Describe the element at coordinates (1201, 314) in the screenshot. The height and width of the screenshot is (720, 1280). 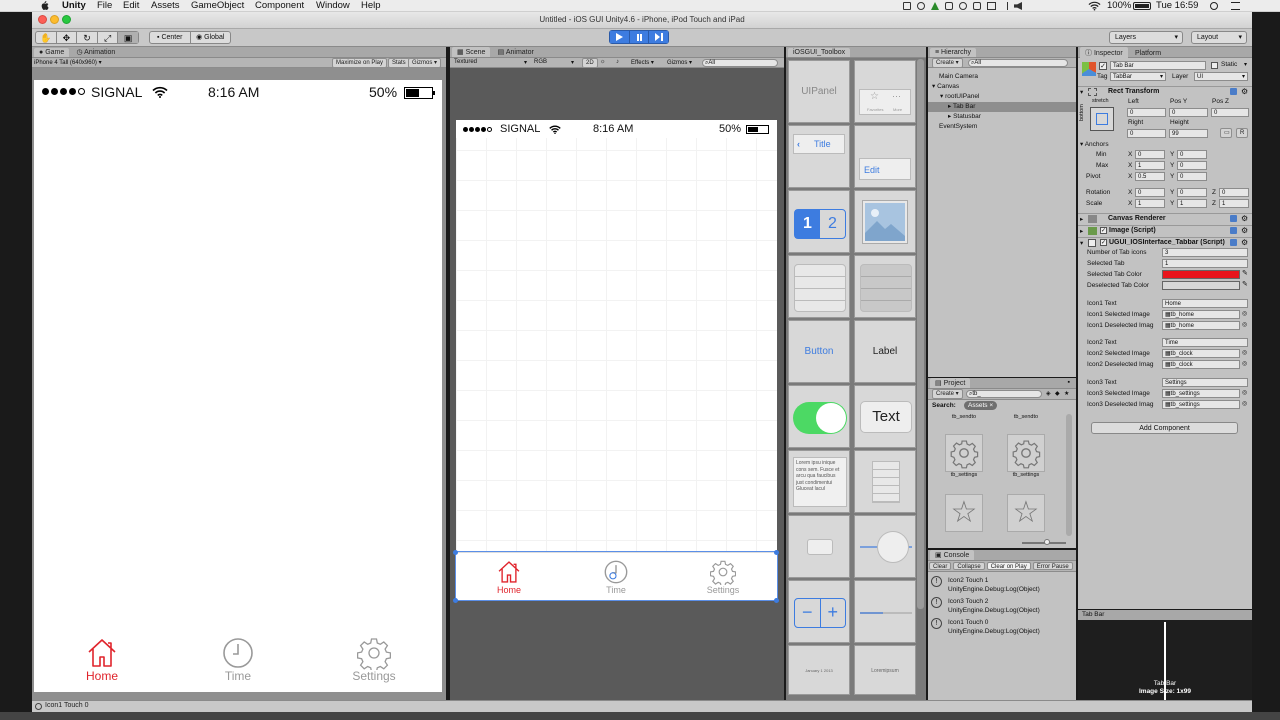
I see `icon1-selected-field: ▦tb_home` at that location.